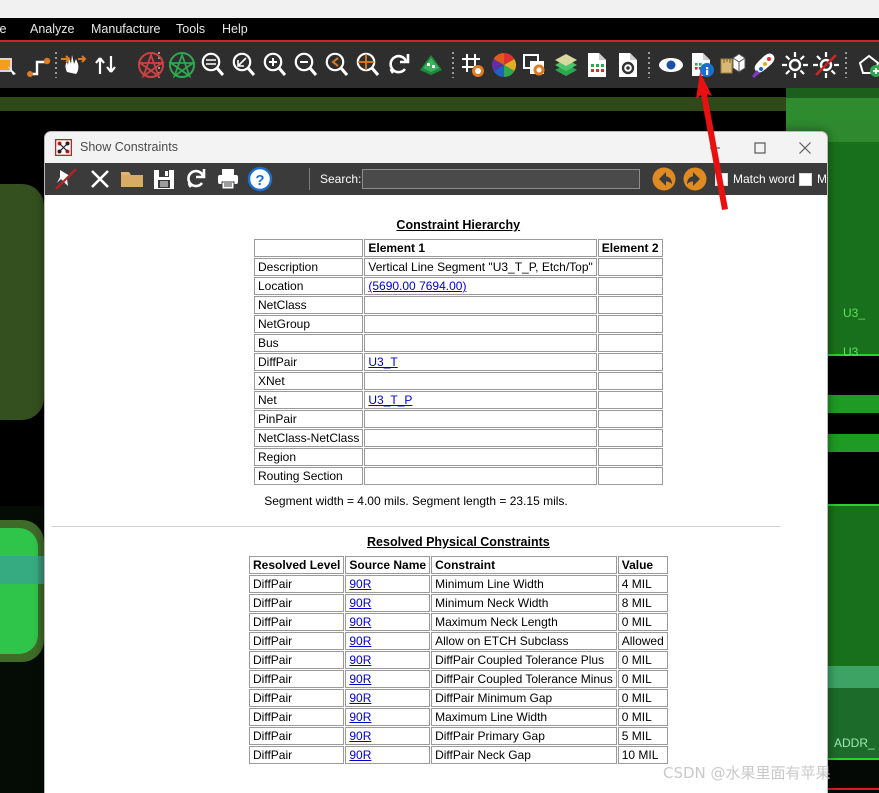 This screenshot has width=879, height=793. Describe the element at coordinates (473, 65) in the screenshot. I see `grid-toggle-icon` at that location.